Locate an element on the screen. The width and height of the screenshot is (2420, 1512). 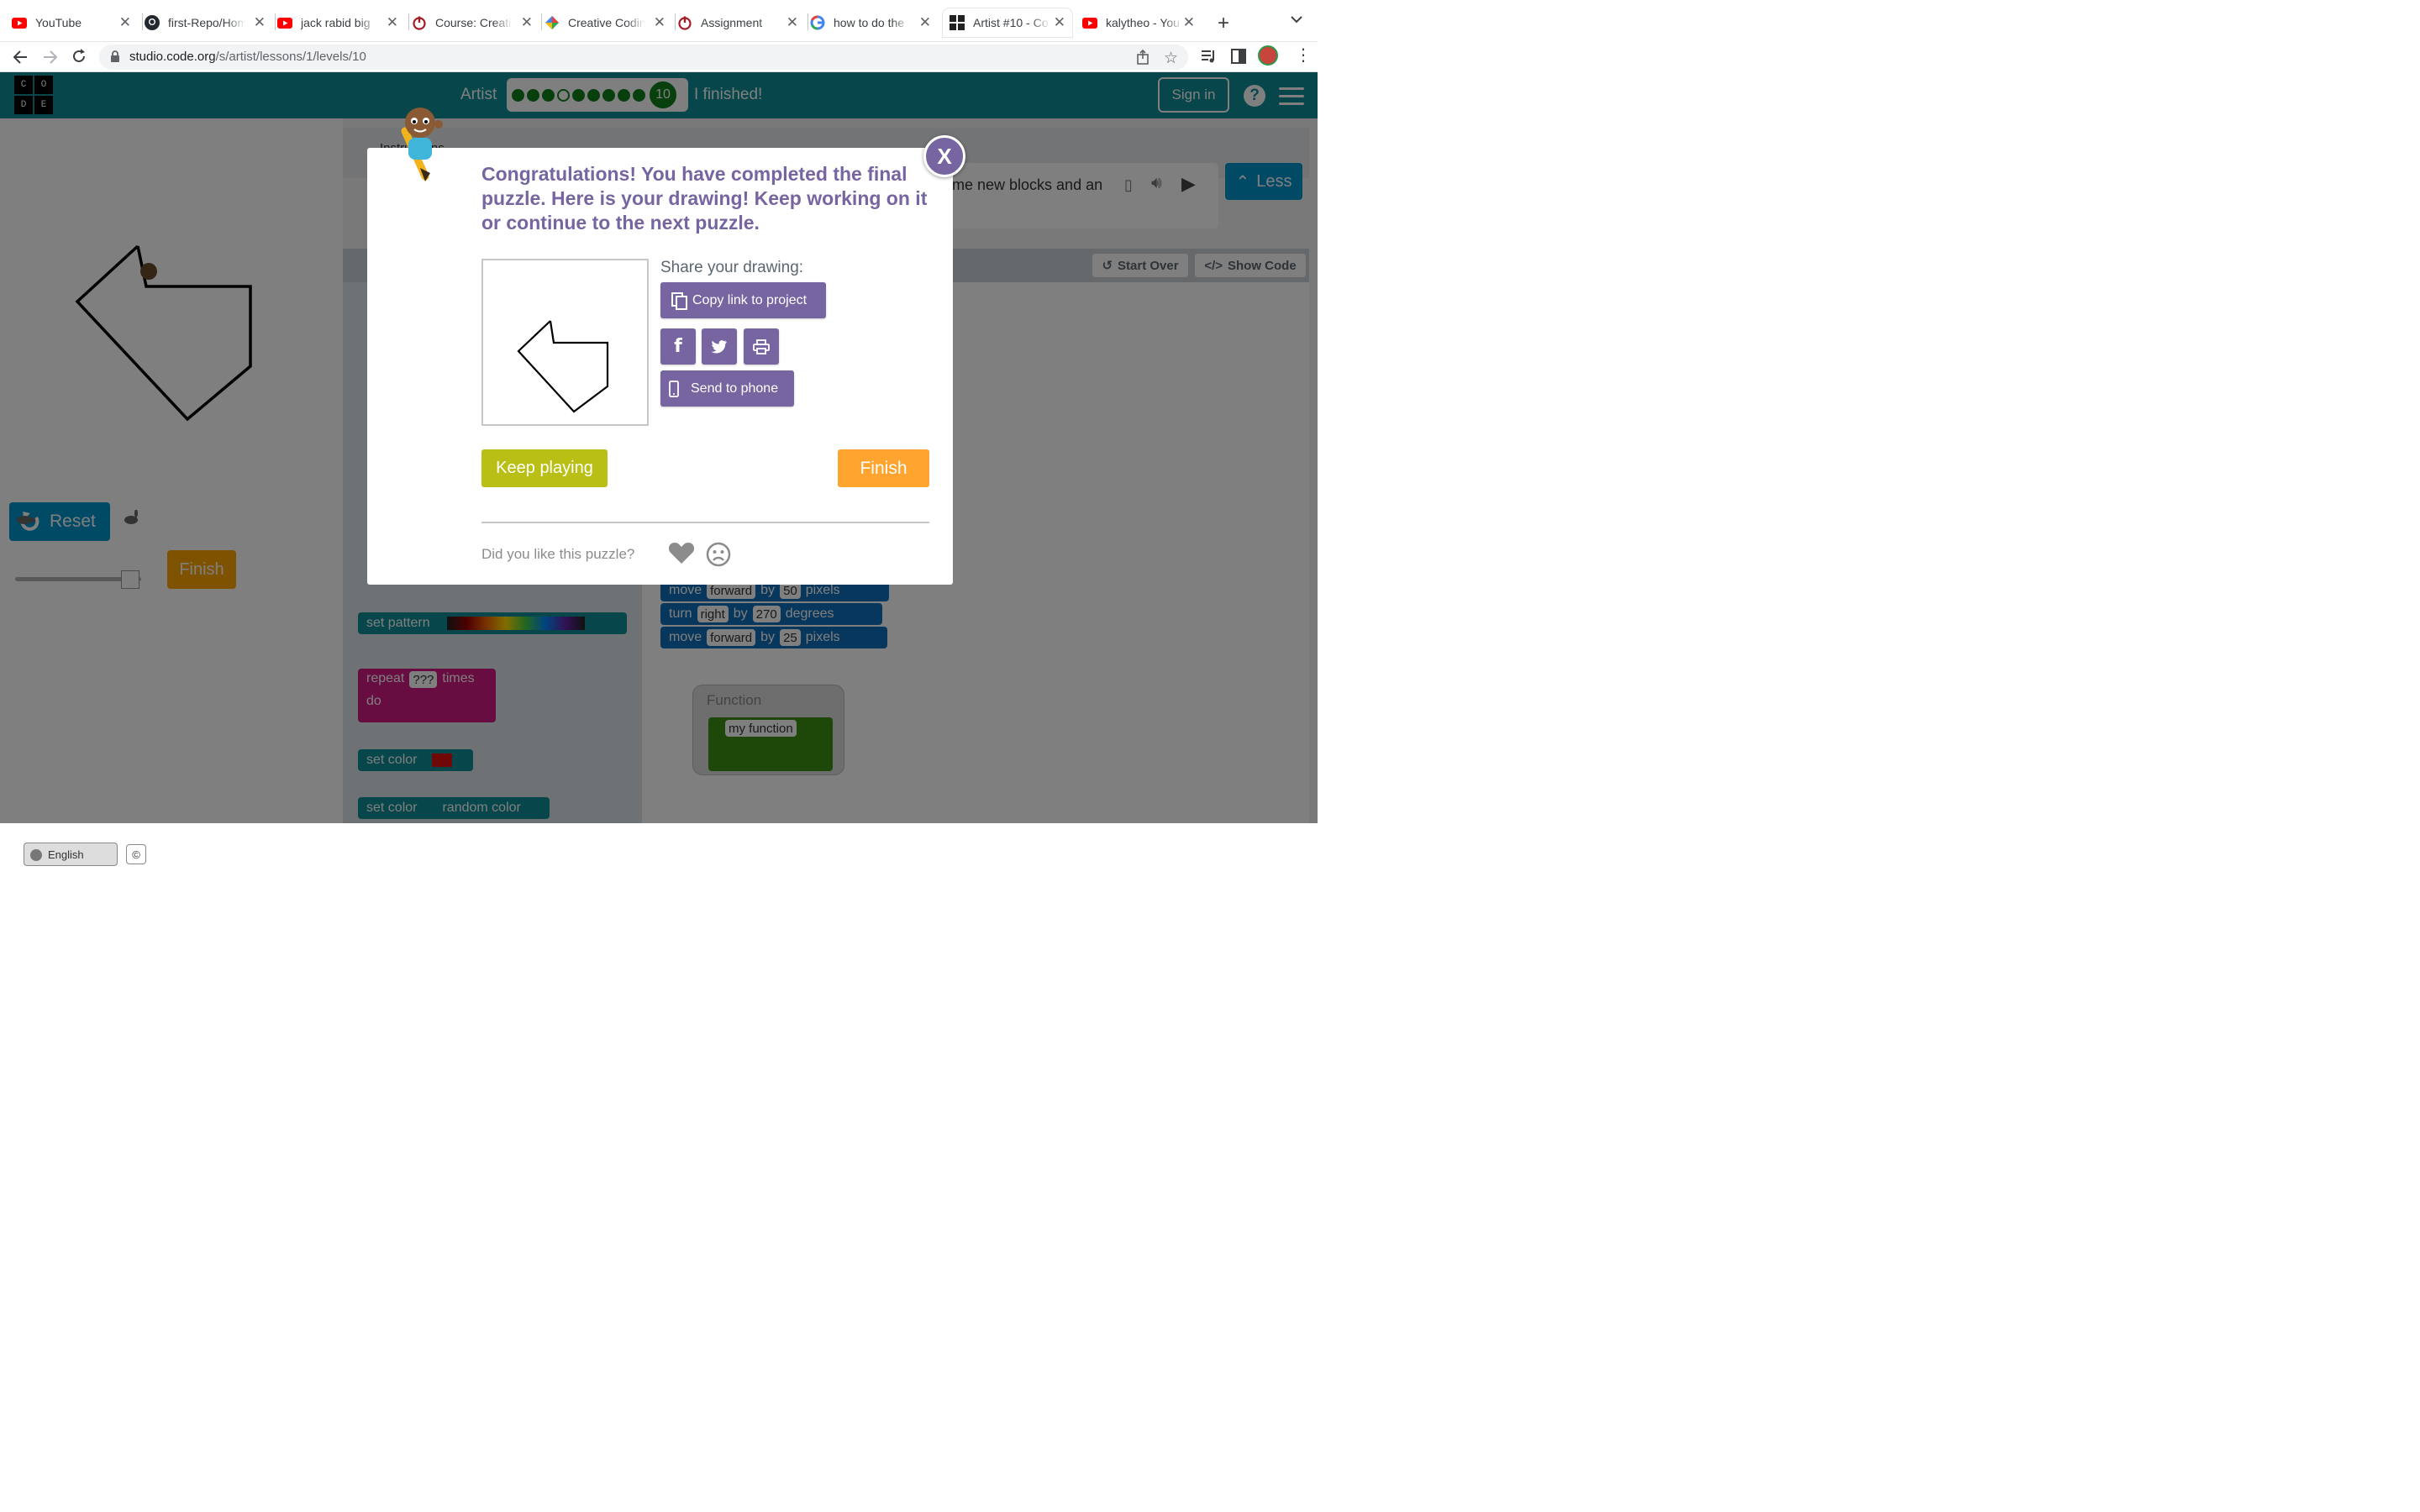
keep-playing-button: Keep playing is located at coordinates (544, 468).